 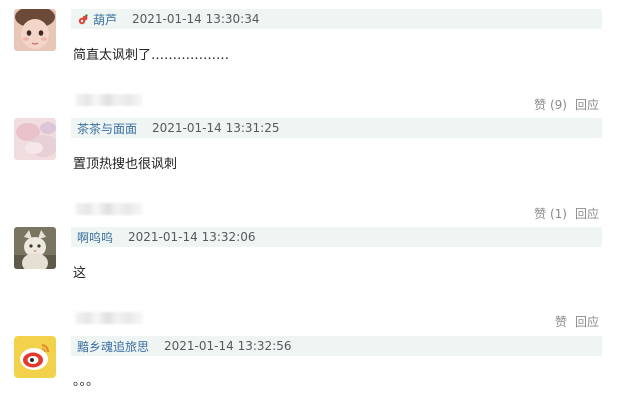 I want to click on comment-meta-bar: 茶茶与面面 2021-01-14 13:31:25, so click(x=336, y=128).